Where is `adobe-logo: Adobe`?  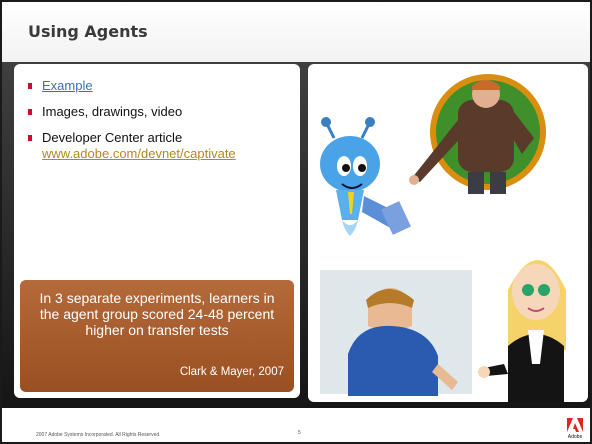 adobe-logo: Adobe is located at coordinates (575, 427).